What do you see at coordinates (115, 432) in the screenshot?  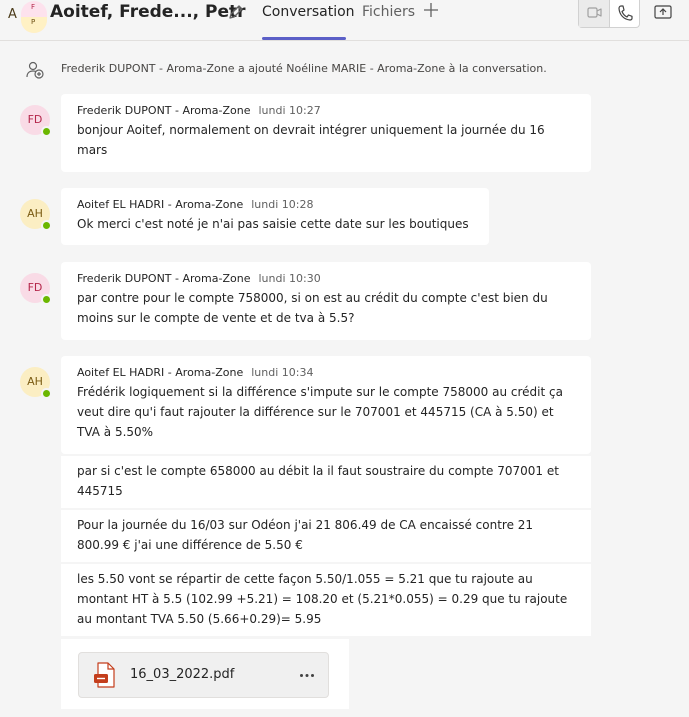 I see `message-line: TVA à 5.50%` at bounding box center [115, 432].